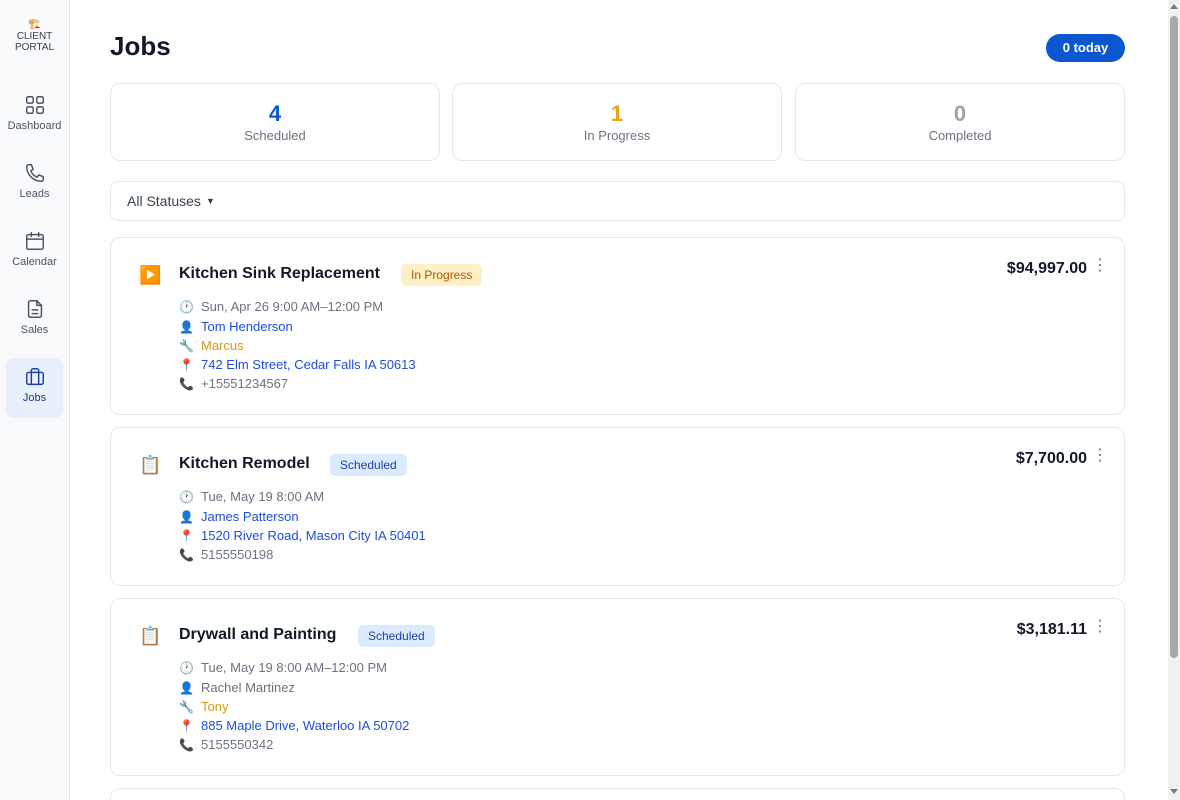 The height and width of the screenshot is (800, 1180). I want to click on play-icon: ▶️, so click(150, 275).